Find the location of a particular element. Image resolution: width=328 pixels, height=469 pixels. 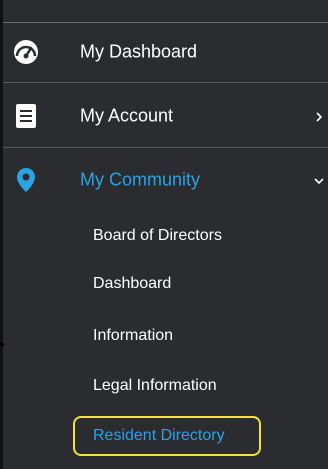

subitem-board-of-directors: Board of Directors is located at coordinates (165, 236).